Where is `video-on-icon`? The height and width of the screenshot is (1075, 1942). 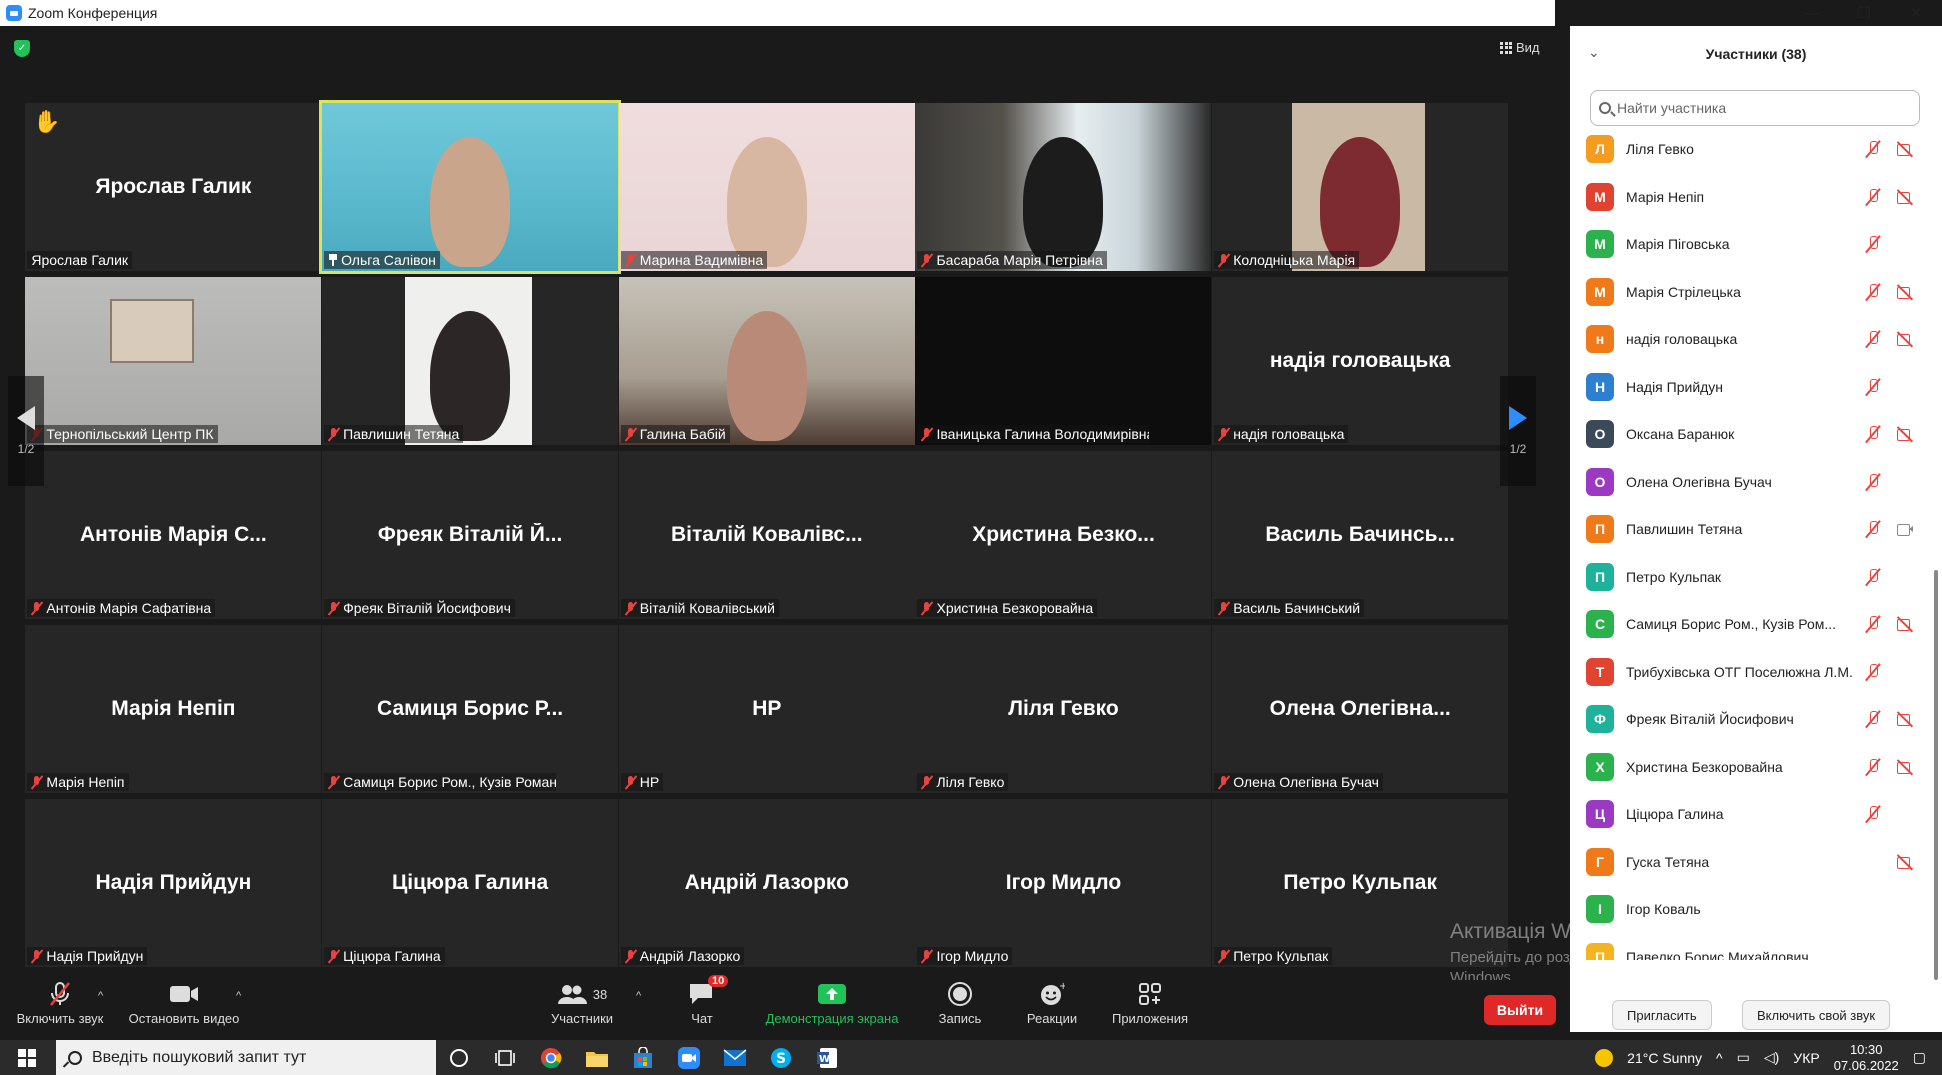
video-on-icon is located at coordinates (1905, 529).